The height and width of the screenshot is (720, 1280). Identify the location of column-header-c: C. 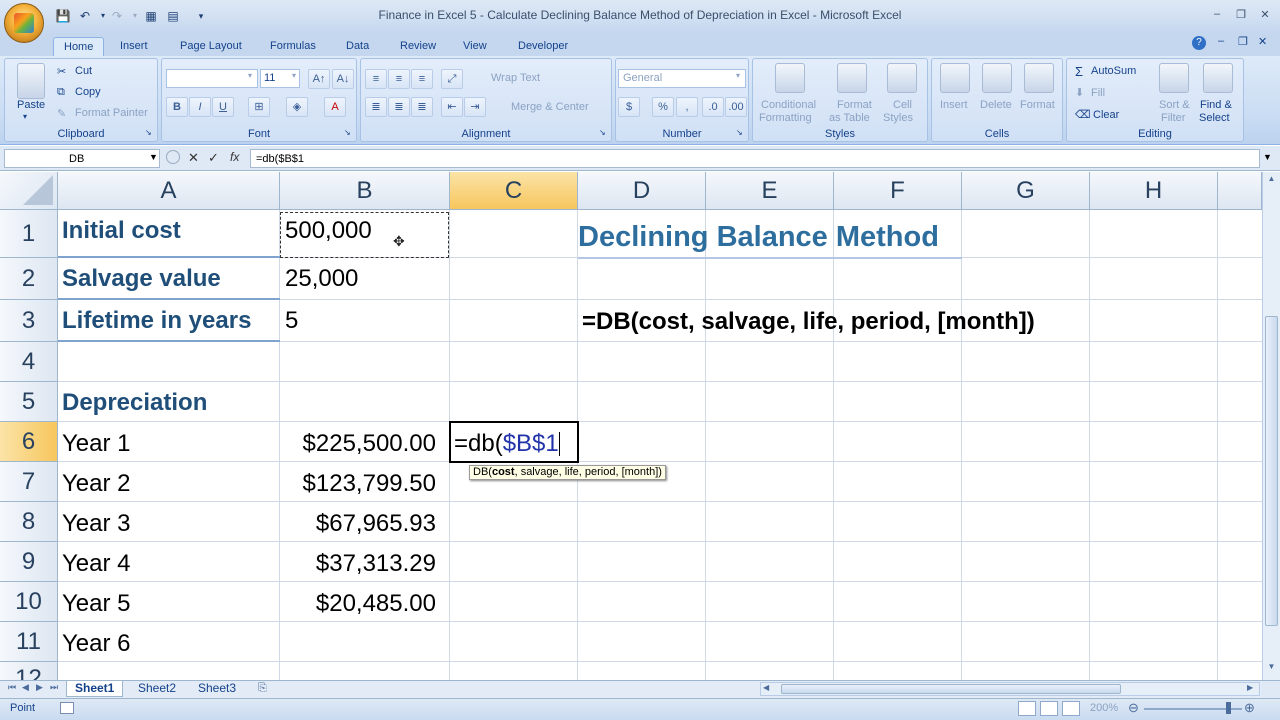
(514, 191).